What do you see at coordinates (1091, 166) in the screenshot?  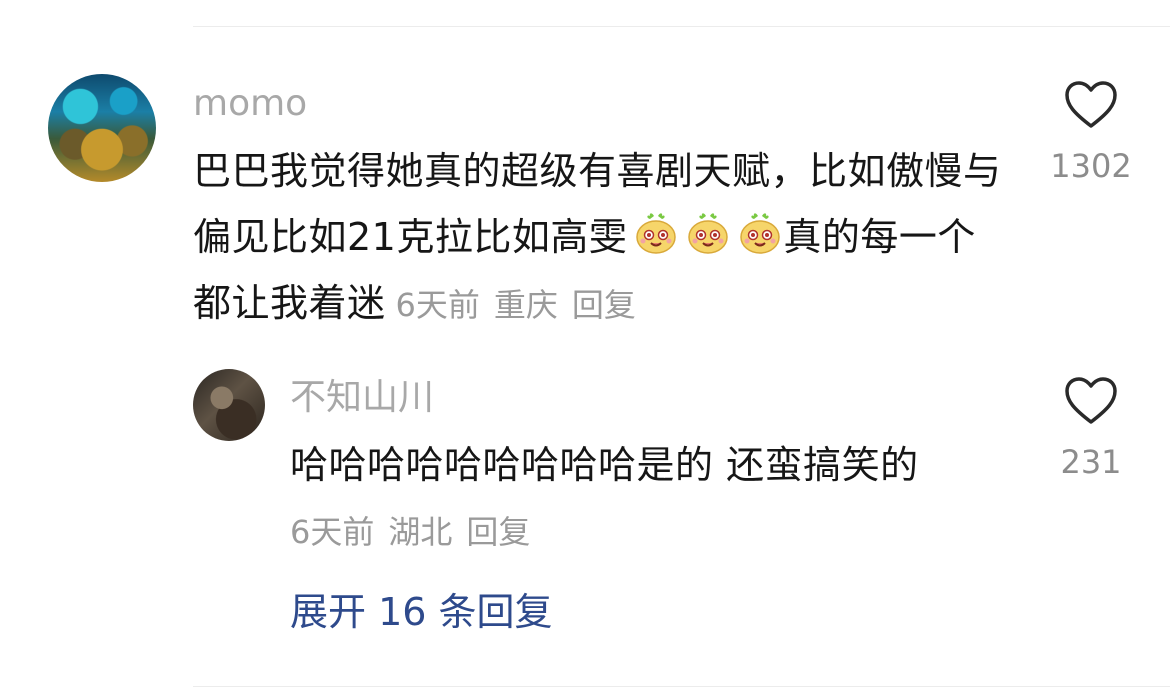 I see `comment-like-count: 1302` at bounding box center [1091, 166].